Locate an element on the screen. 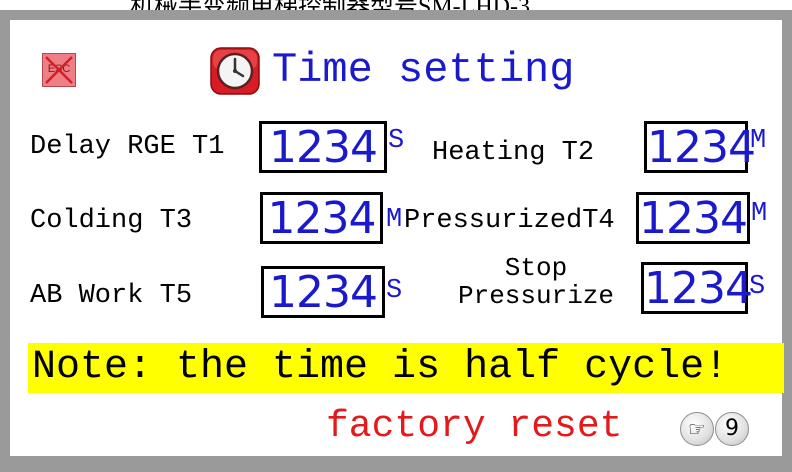 Image resolution: width=792 pixels, height=472 pixels. cross-icon is located at coordinates (59, 70).